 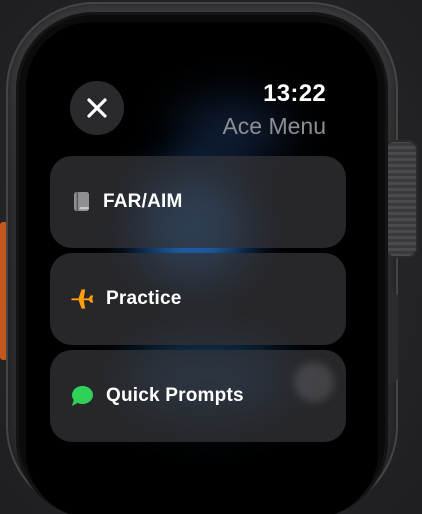 What do you see at coordinates (314, 382) in the screenshot?
I see `scroll-indicator` at bounding box center [314, 382].